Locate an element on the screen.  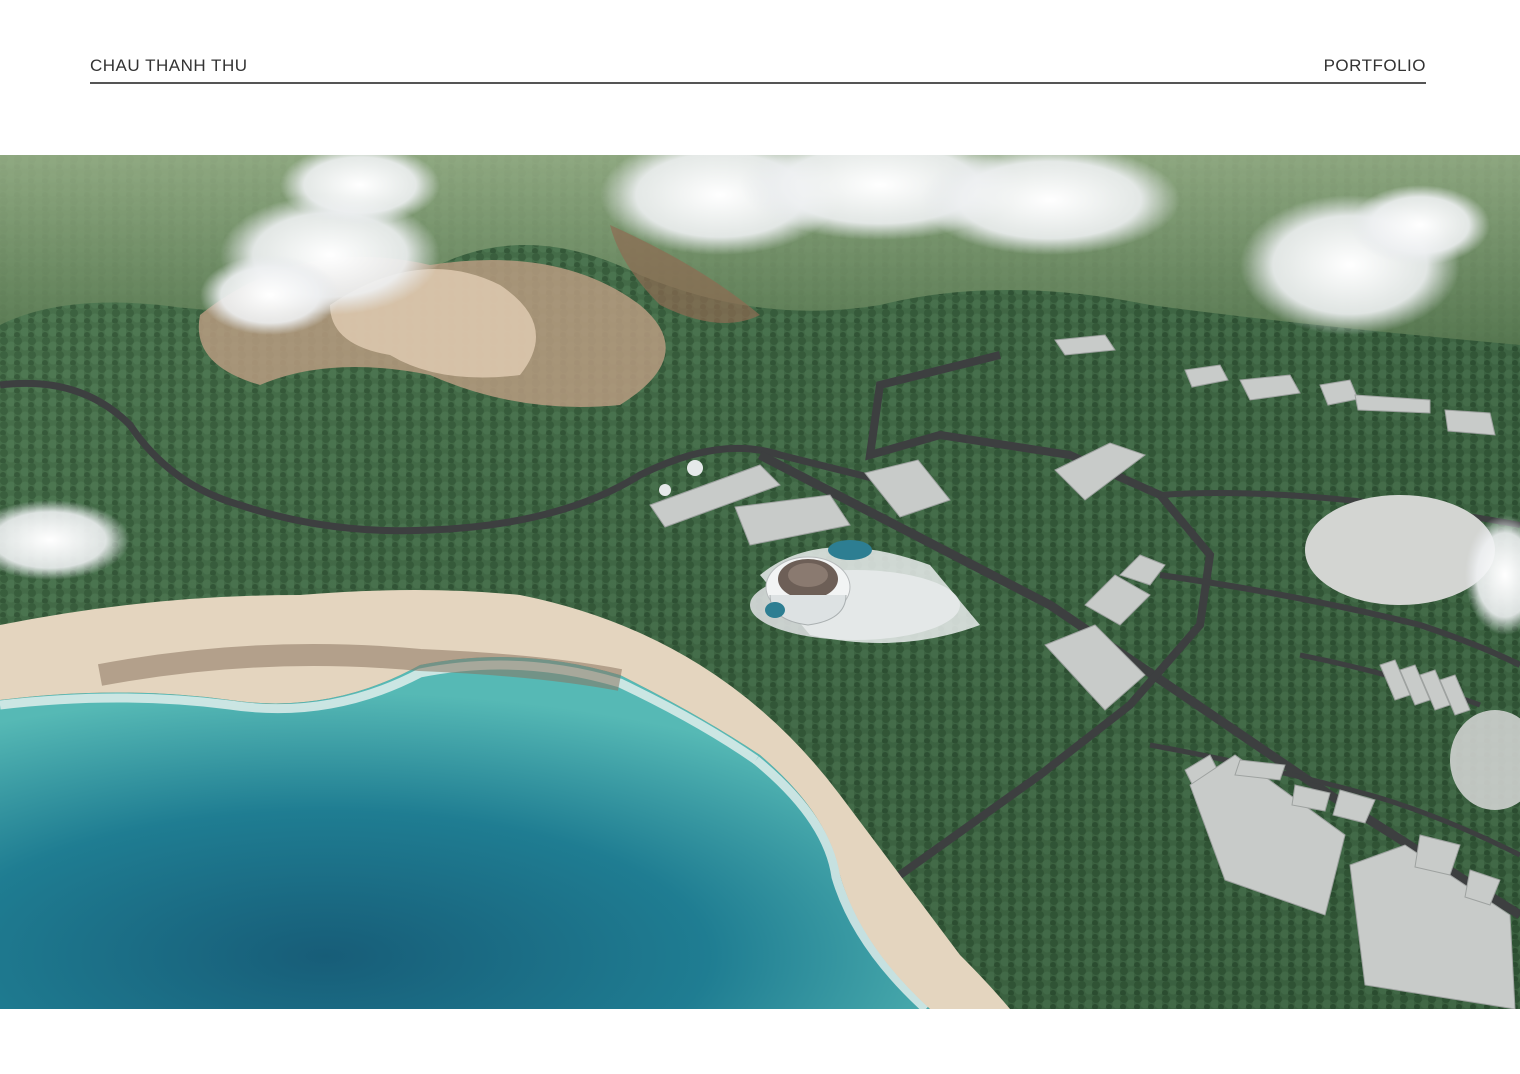
author-name: CHAU THANH THU is located at coordinates (169, 65).